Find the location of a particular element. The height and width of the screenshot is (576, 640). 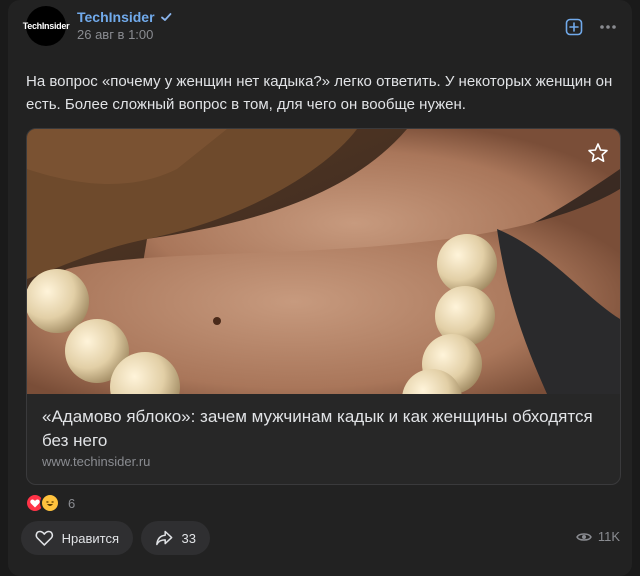

author-name-link: TechInsider is located at coordinates (124, 17).